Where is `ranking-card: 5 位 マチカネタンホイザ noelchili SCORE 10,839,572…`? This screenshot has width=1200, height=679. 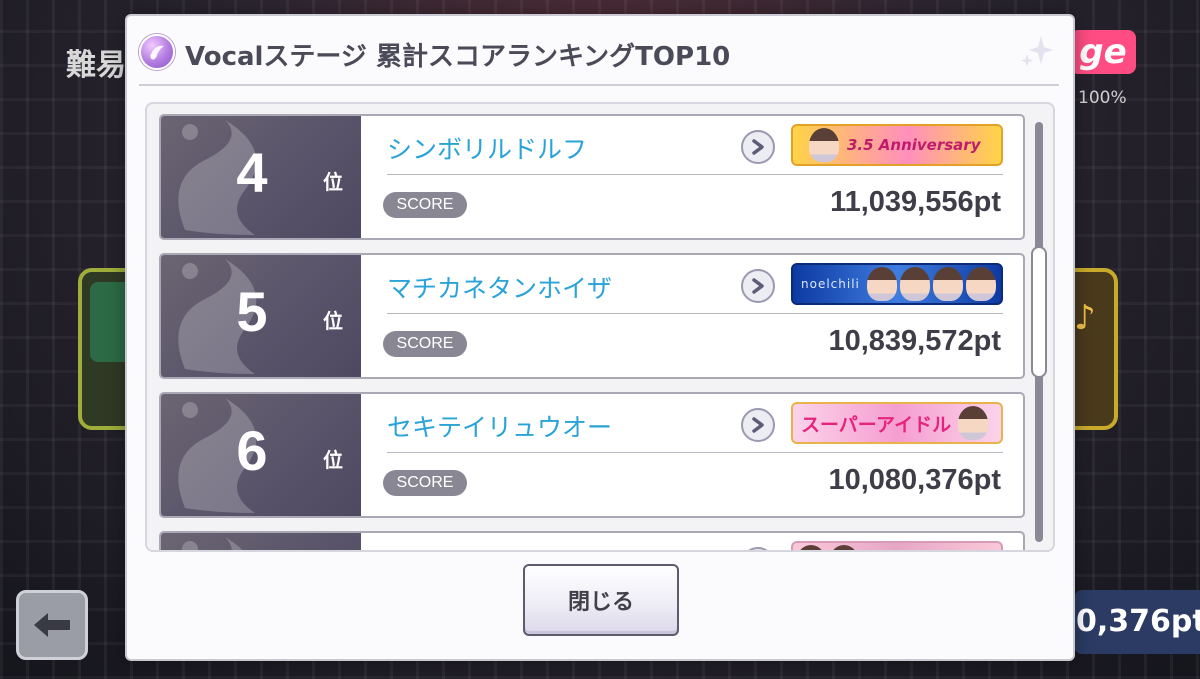 ranking-card: 5 位 マチカネタンホイザ noelchili SCORE 10,839,572… is located at coordinates (592, 316).